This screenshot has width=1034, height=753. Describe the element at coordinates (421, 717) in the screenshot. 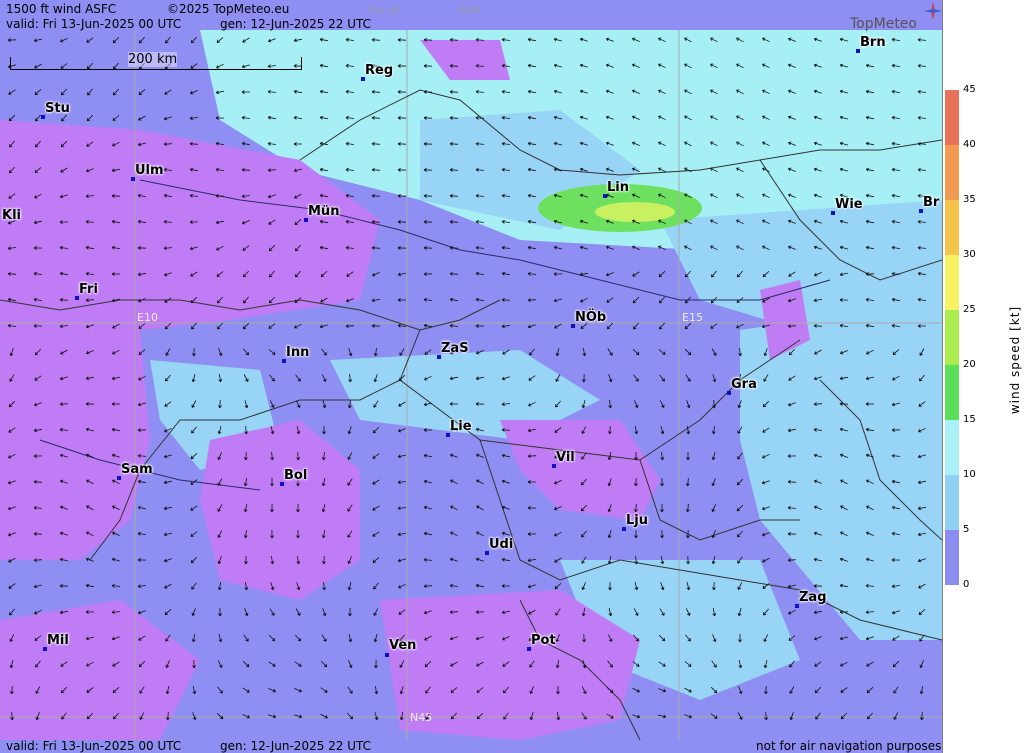

I see `grid-label-n45: N45` at that location.